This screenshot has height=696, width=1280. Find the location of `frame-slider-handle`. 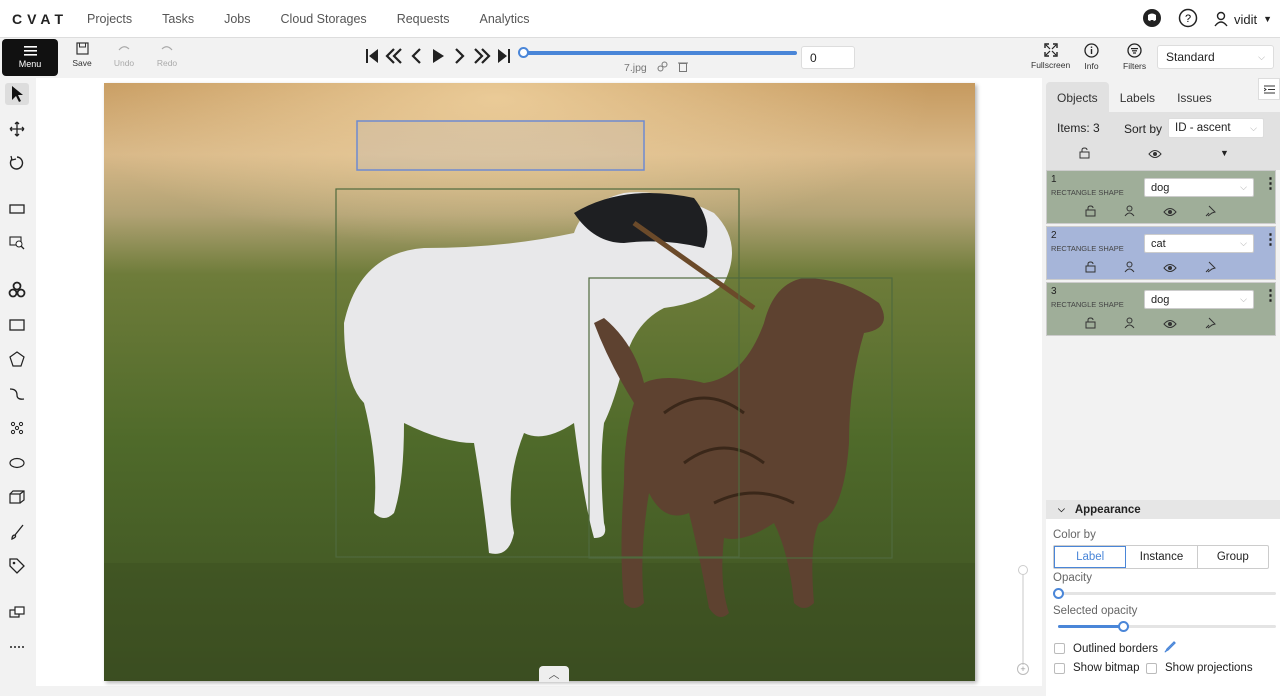

frame-slider-handle is located at coordinates (523, 52).